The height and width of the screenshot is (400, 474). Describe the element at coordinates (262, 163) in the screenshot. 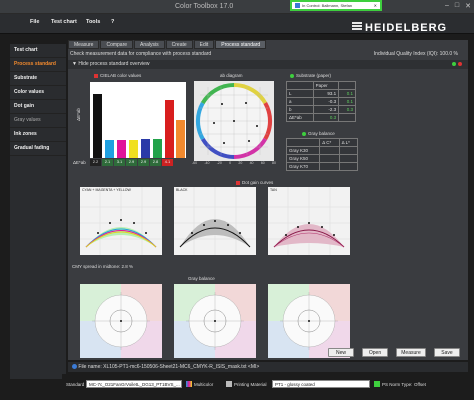

I see `ab-tick: 60` at that location.